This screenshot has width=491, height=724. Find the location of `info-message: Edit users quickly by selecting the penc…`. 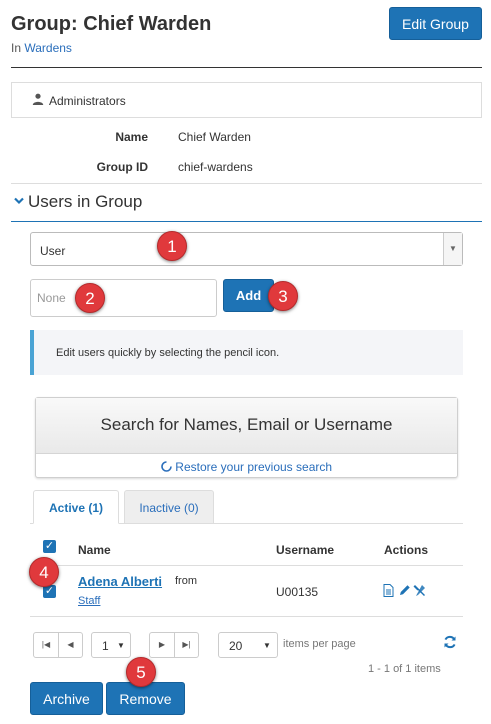

info-message: Edit users quickly by selecting the penc… is located at coordinates (246, 352).